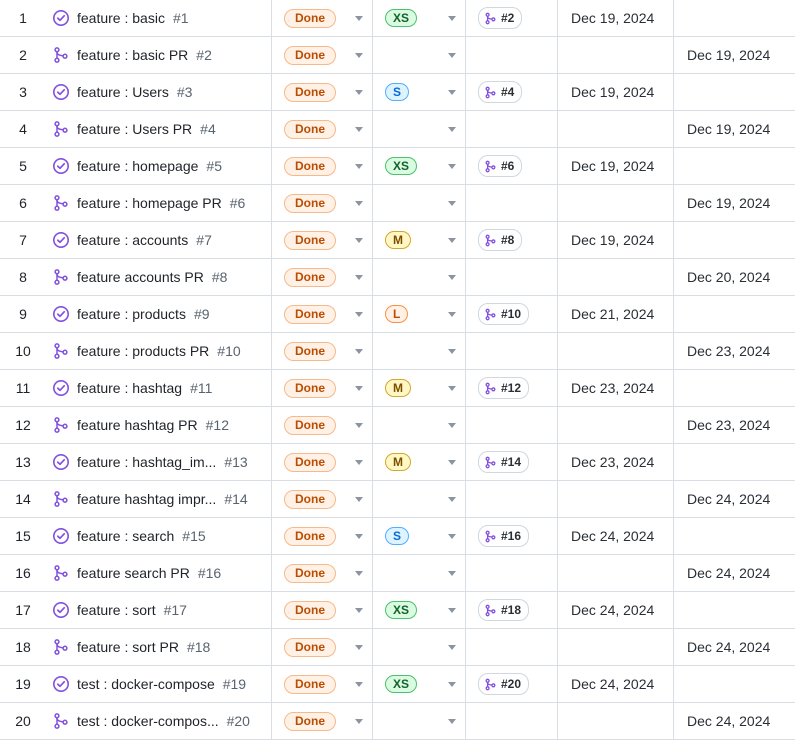  I want to click on linked-pr-cell: #2, so click(512, 18).